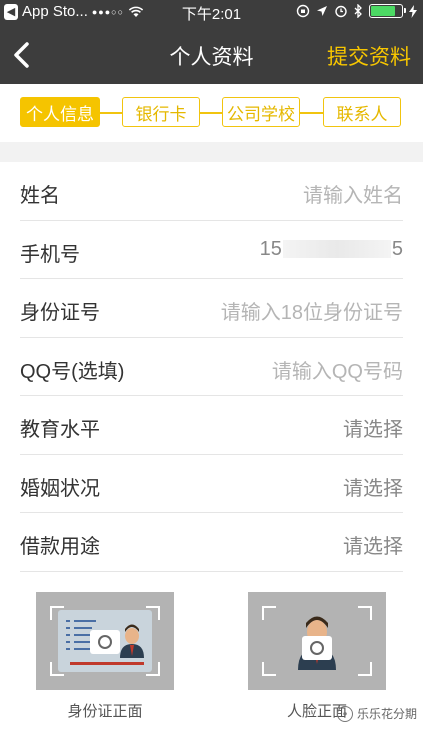 This screenshot has height=734, width=423. Describe the element at coordinates (362, 112) in the screenshot. I see `step-contacts: 联系人` at that location.